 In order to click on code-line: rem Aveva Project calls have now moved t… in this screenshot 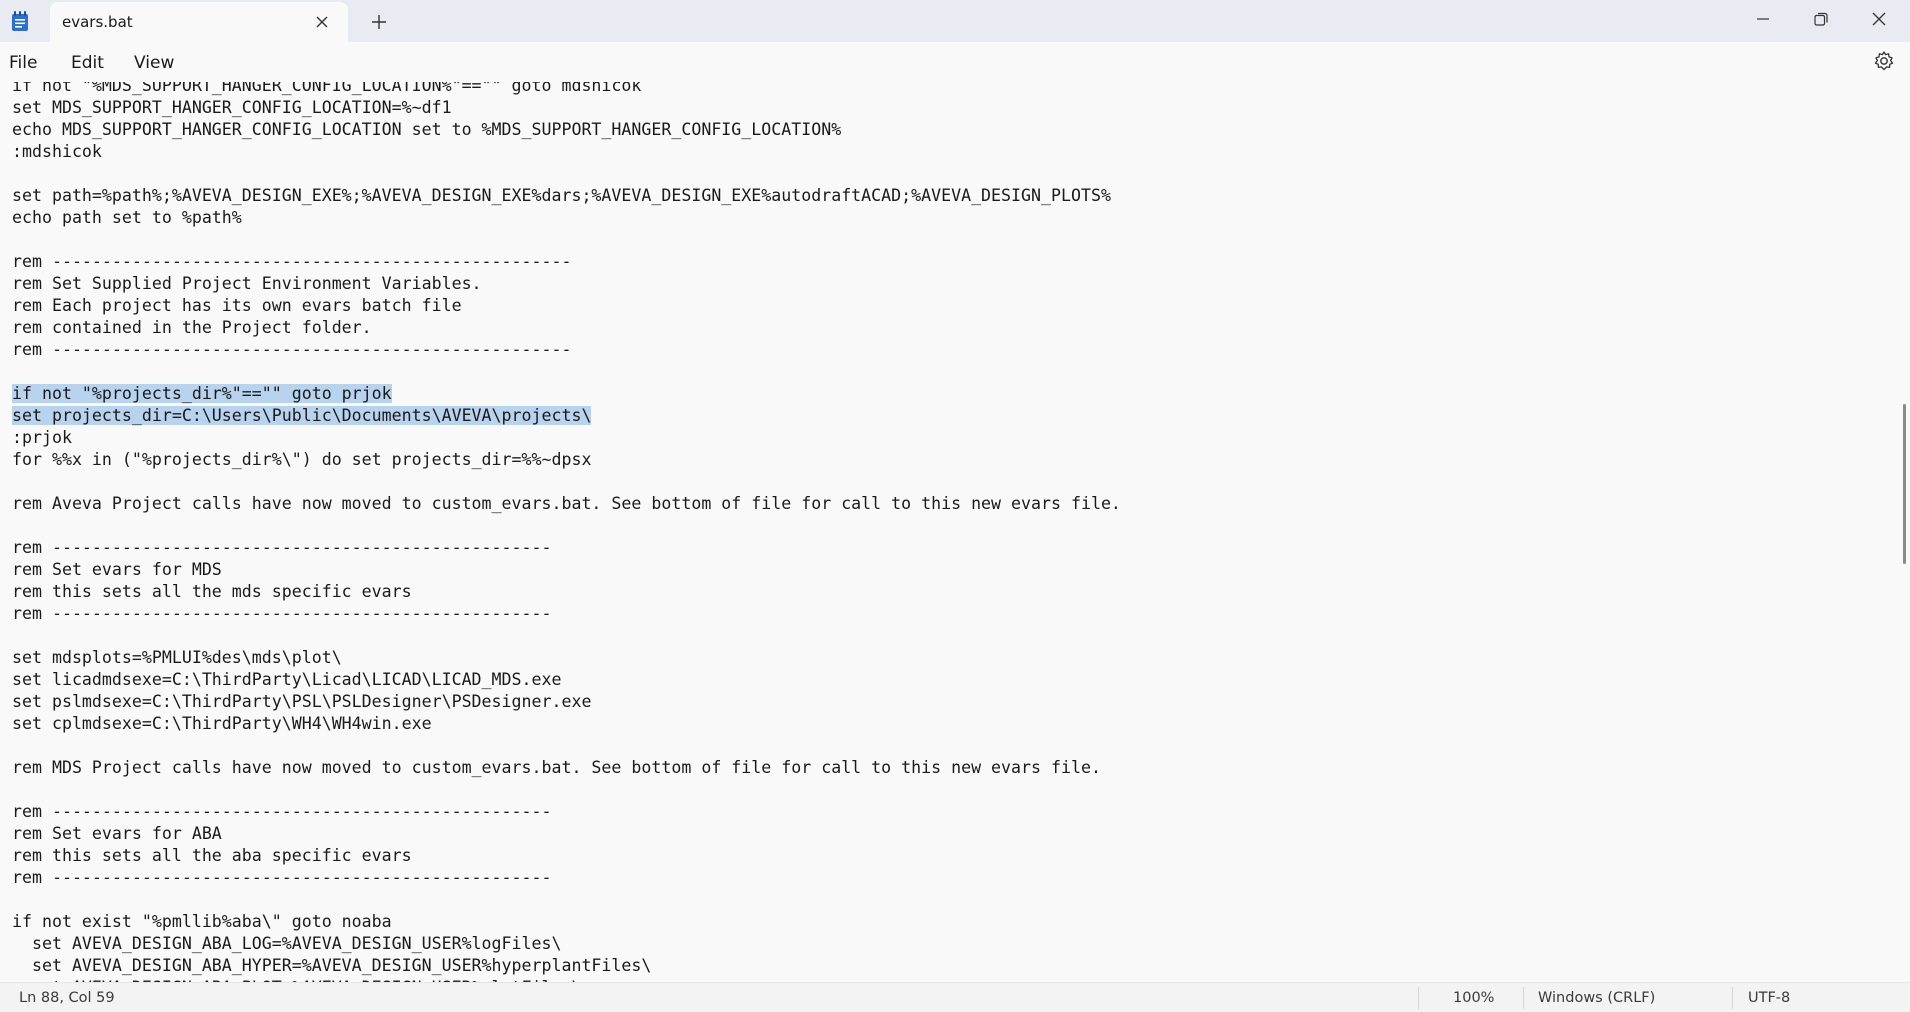, I will do `click(566, 504)`.